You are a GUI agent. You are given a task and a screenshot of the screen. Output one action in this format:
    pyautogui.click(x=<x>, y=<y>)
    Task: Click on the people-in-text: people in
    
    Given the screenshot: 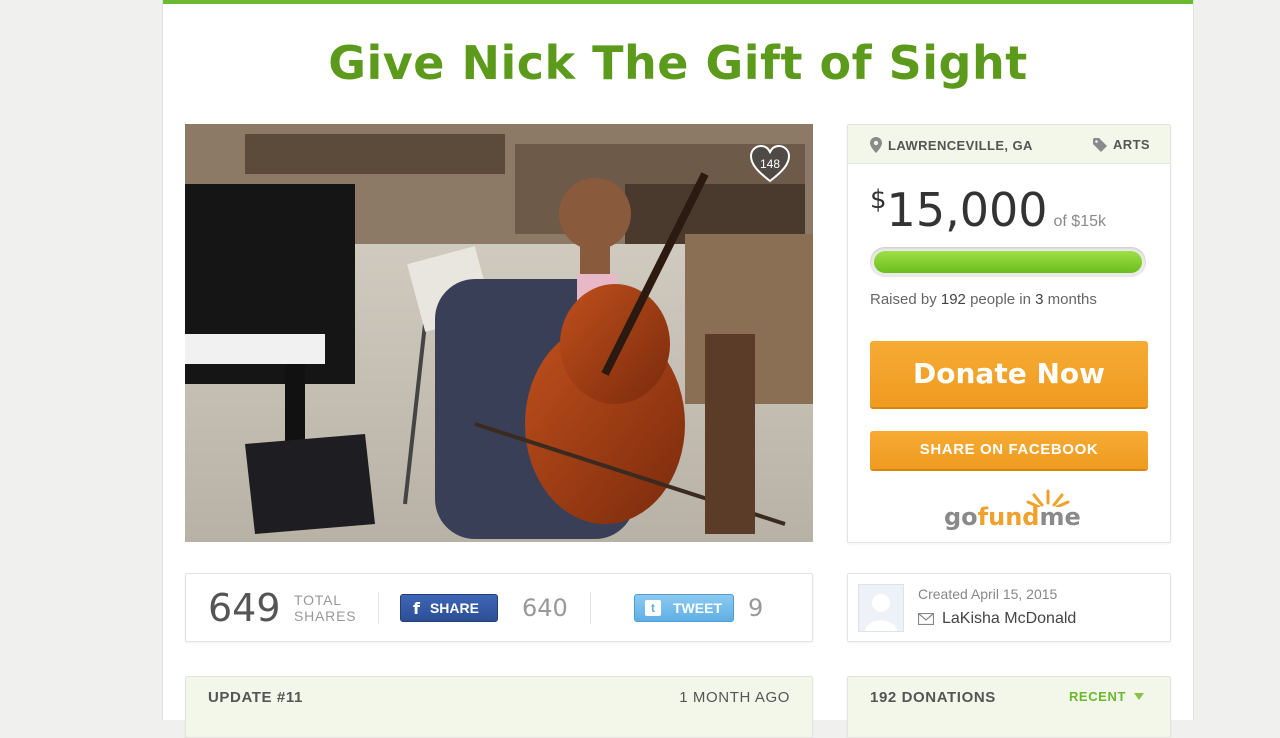 What is the action you would take?
    pyautogui.click(x=1000, y=299)
    